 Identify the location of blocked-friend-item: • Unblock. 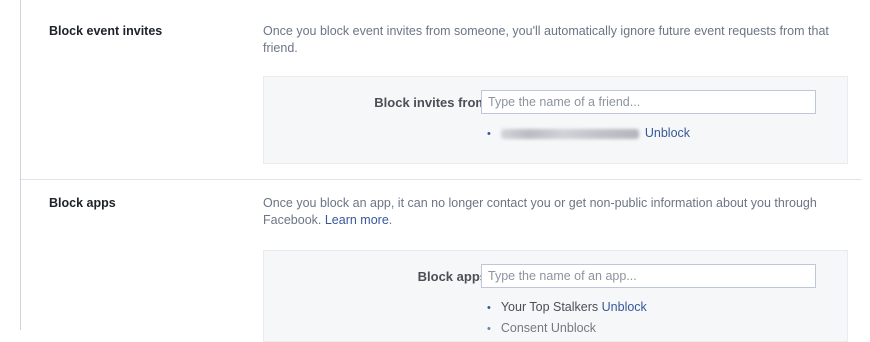
(585, 133).